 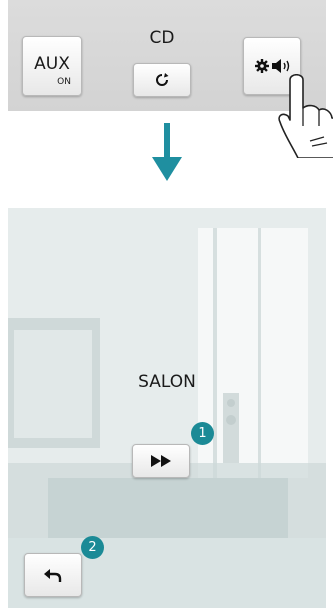 I want to click on cd-refresh-button, so click(x=162, y=80).